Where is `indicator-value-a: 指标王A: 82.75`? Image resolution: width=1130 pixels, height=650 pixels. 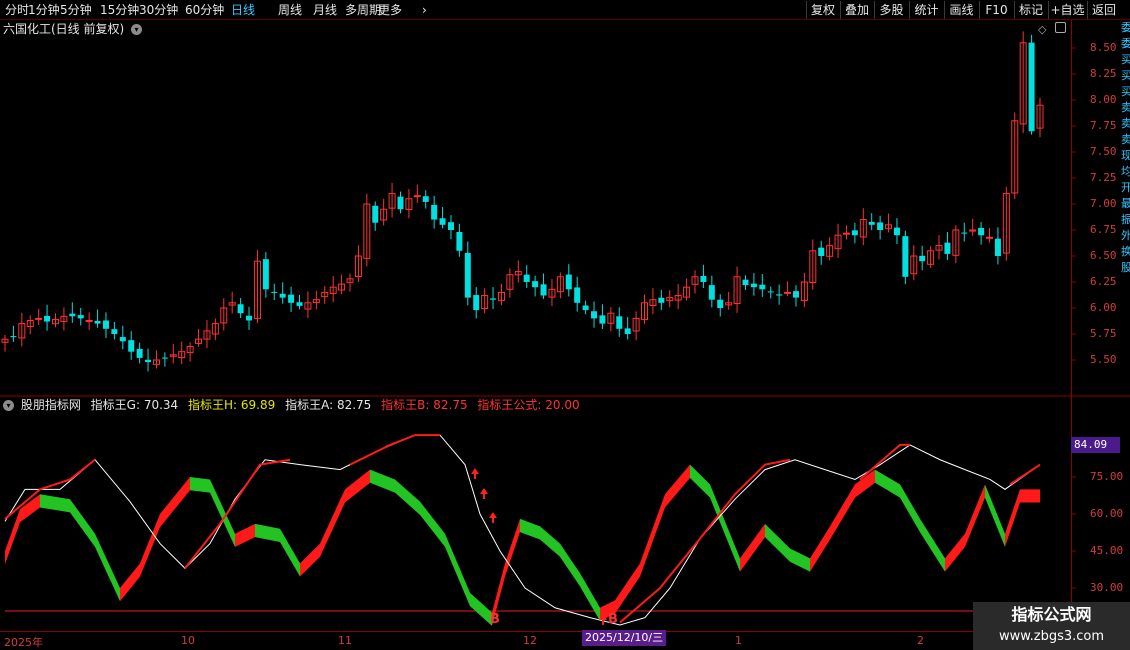 indicator-value-a: 指标王A: 82.75 is located at coordinates (328, 405).